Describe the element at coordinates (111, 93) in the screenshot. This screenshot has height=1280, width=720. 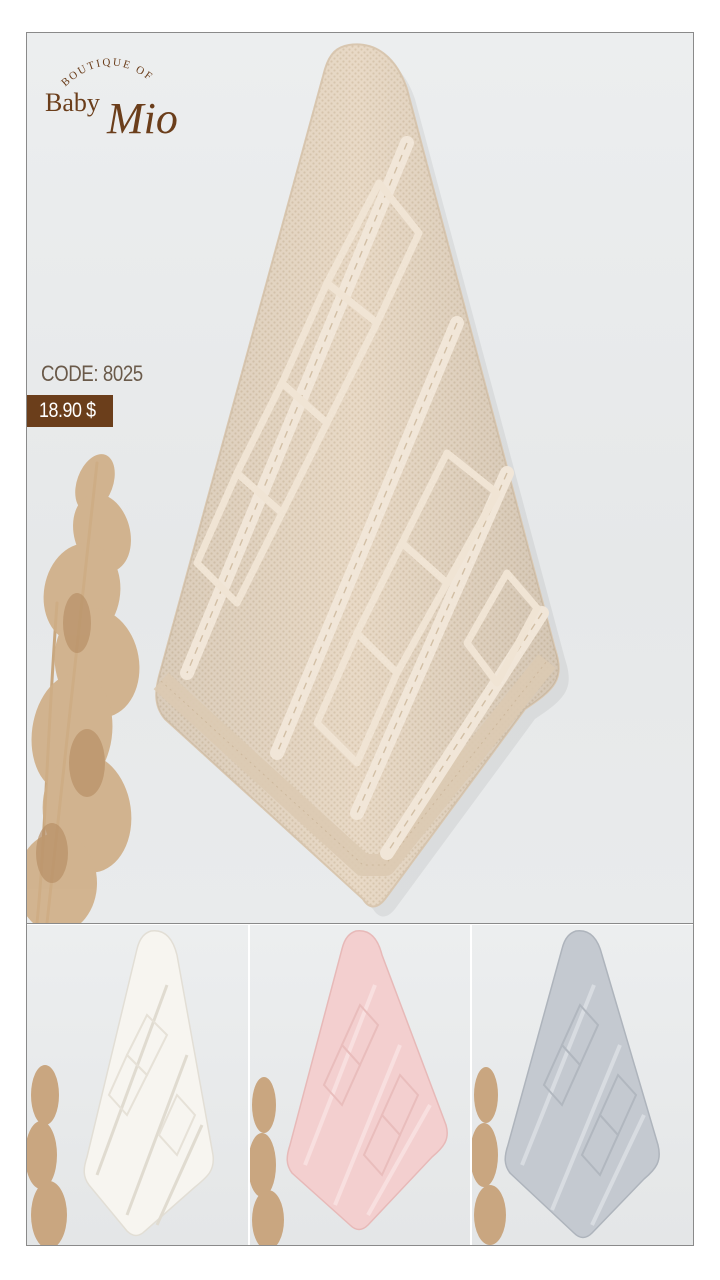
I see `brand-logo: BOUTIQUE OF Baby Mio` at that location.